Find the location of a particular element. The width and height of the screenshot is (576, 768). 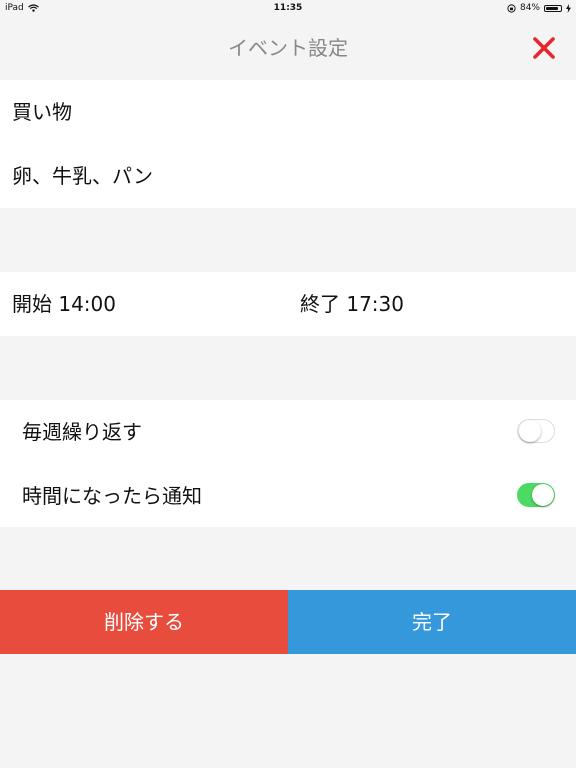

battery-level is located at coordinates (552, 8).